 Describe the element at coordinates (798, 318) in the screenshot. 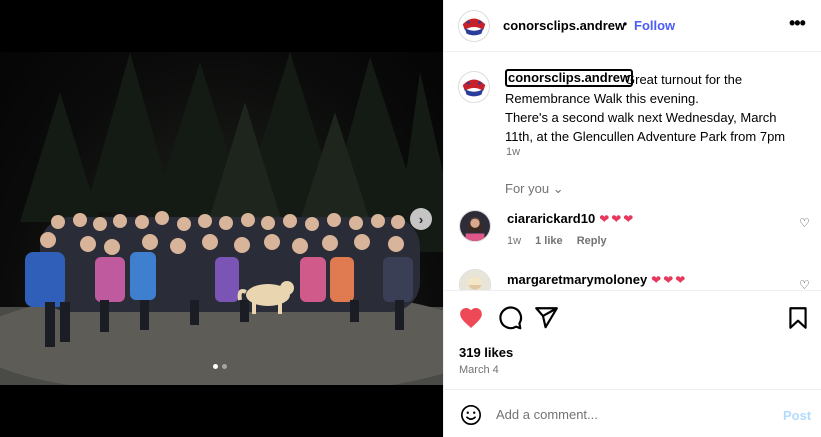

I see `save-bookmark-icon` at that location.